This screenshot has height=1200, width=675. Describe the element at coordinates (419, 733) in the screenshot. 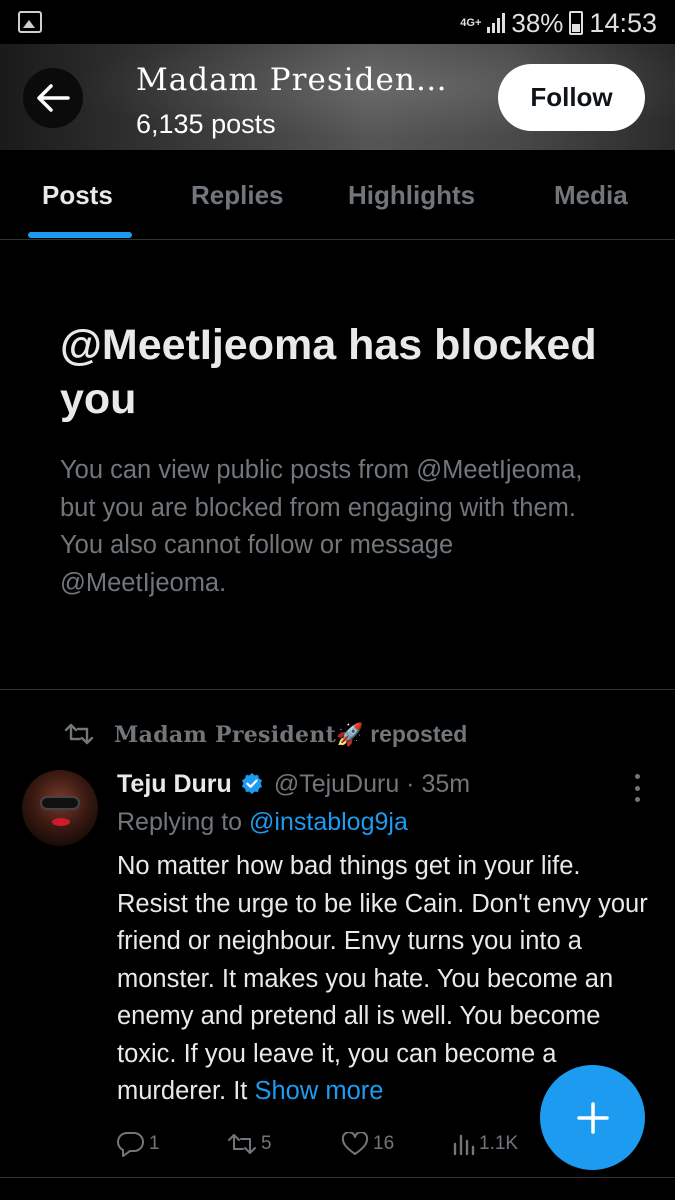

I see `repost-suffix: reposted` at that location.